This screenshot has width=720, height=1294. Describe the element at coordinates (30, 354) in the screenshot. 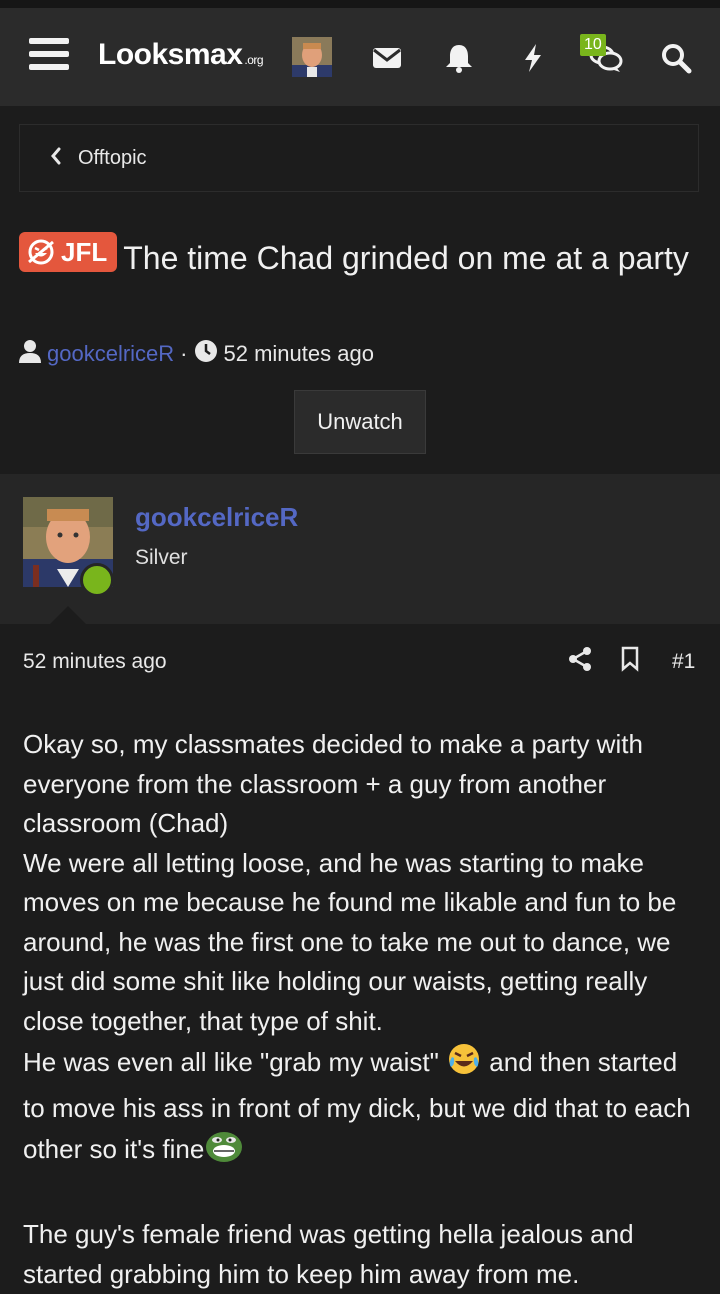

I see `user-icon` at that location.